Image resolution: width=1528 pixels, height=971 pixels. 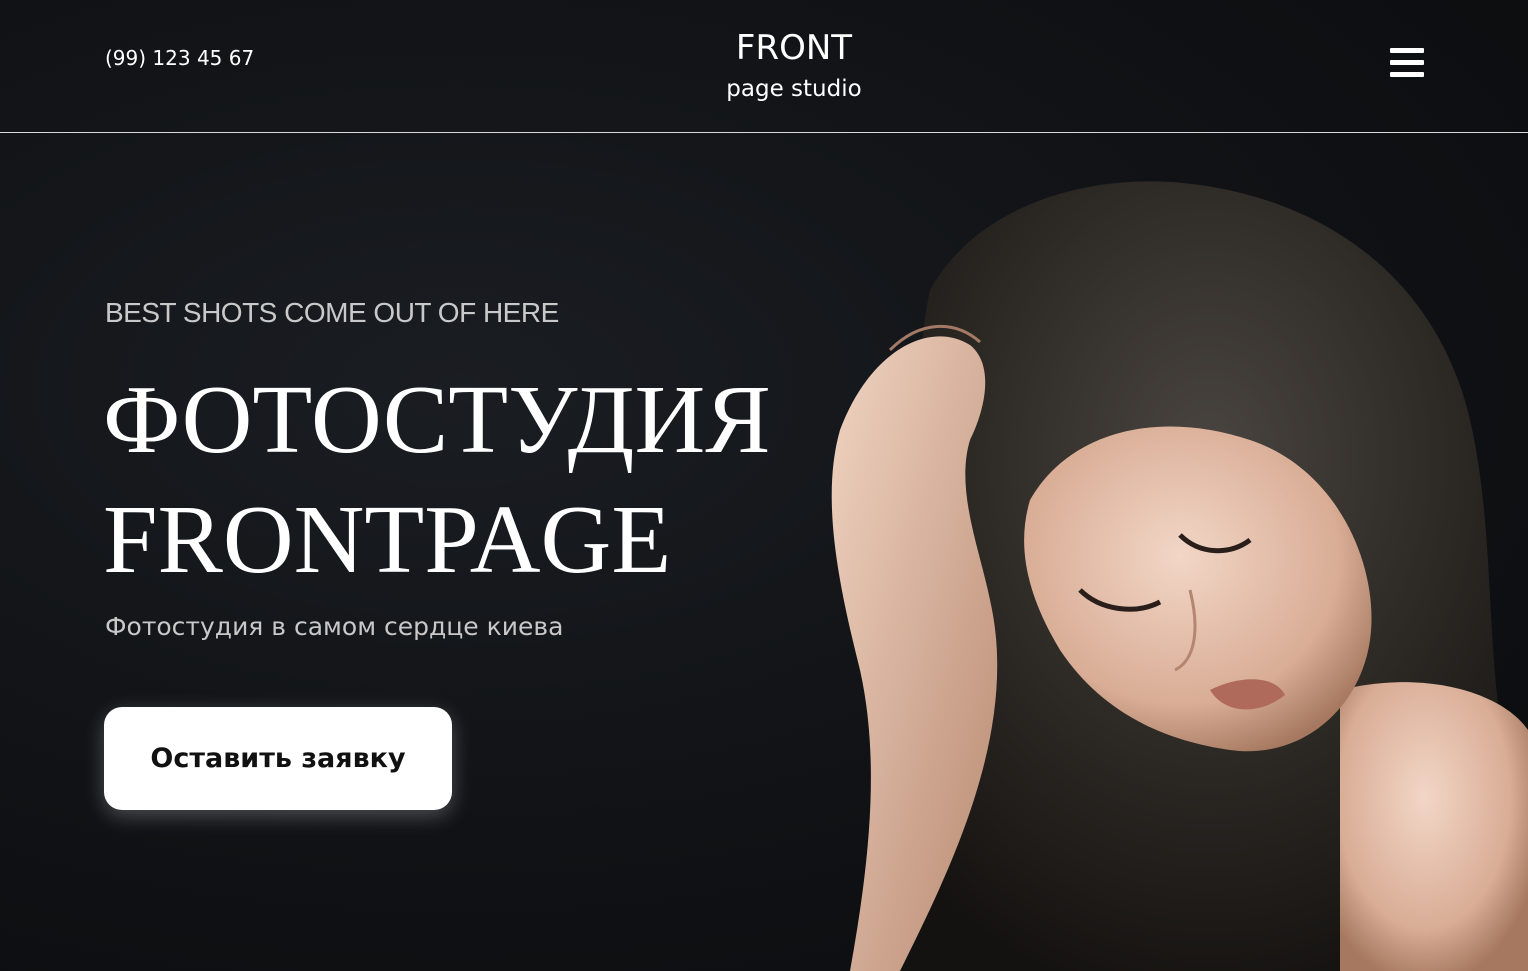 I want to click on hero-title-line-2: FRONTPAGE, so click(x=387, y=540).